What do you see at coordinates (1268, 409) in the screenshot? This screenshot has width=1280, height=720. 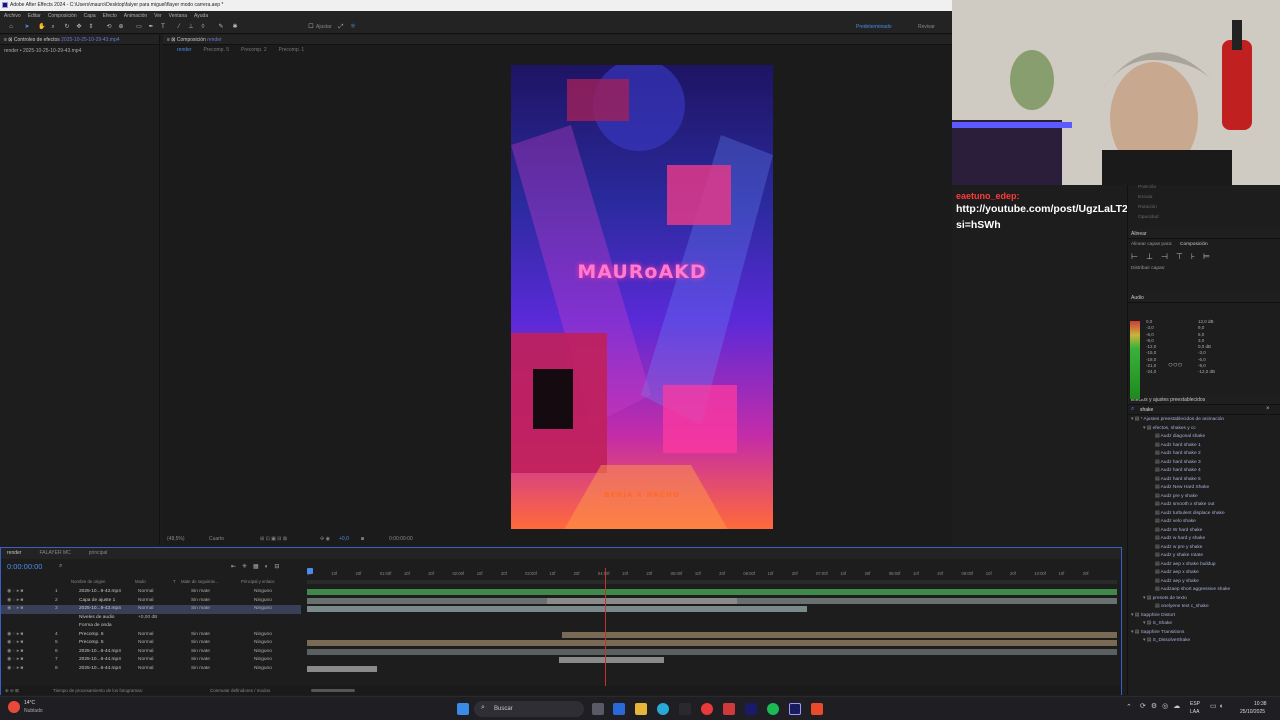 I see `clear-search-icon: ×` at bounding box center [1268, 409].